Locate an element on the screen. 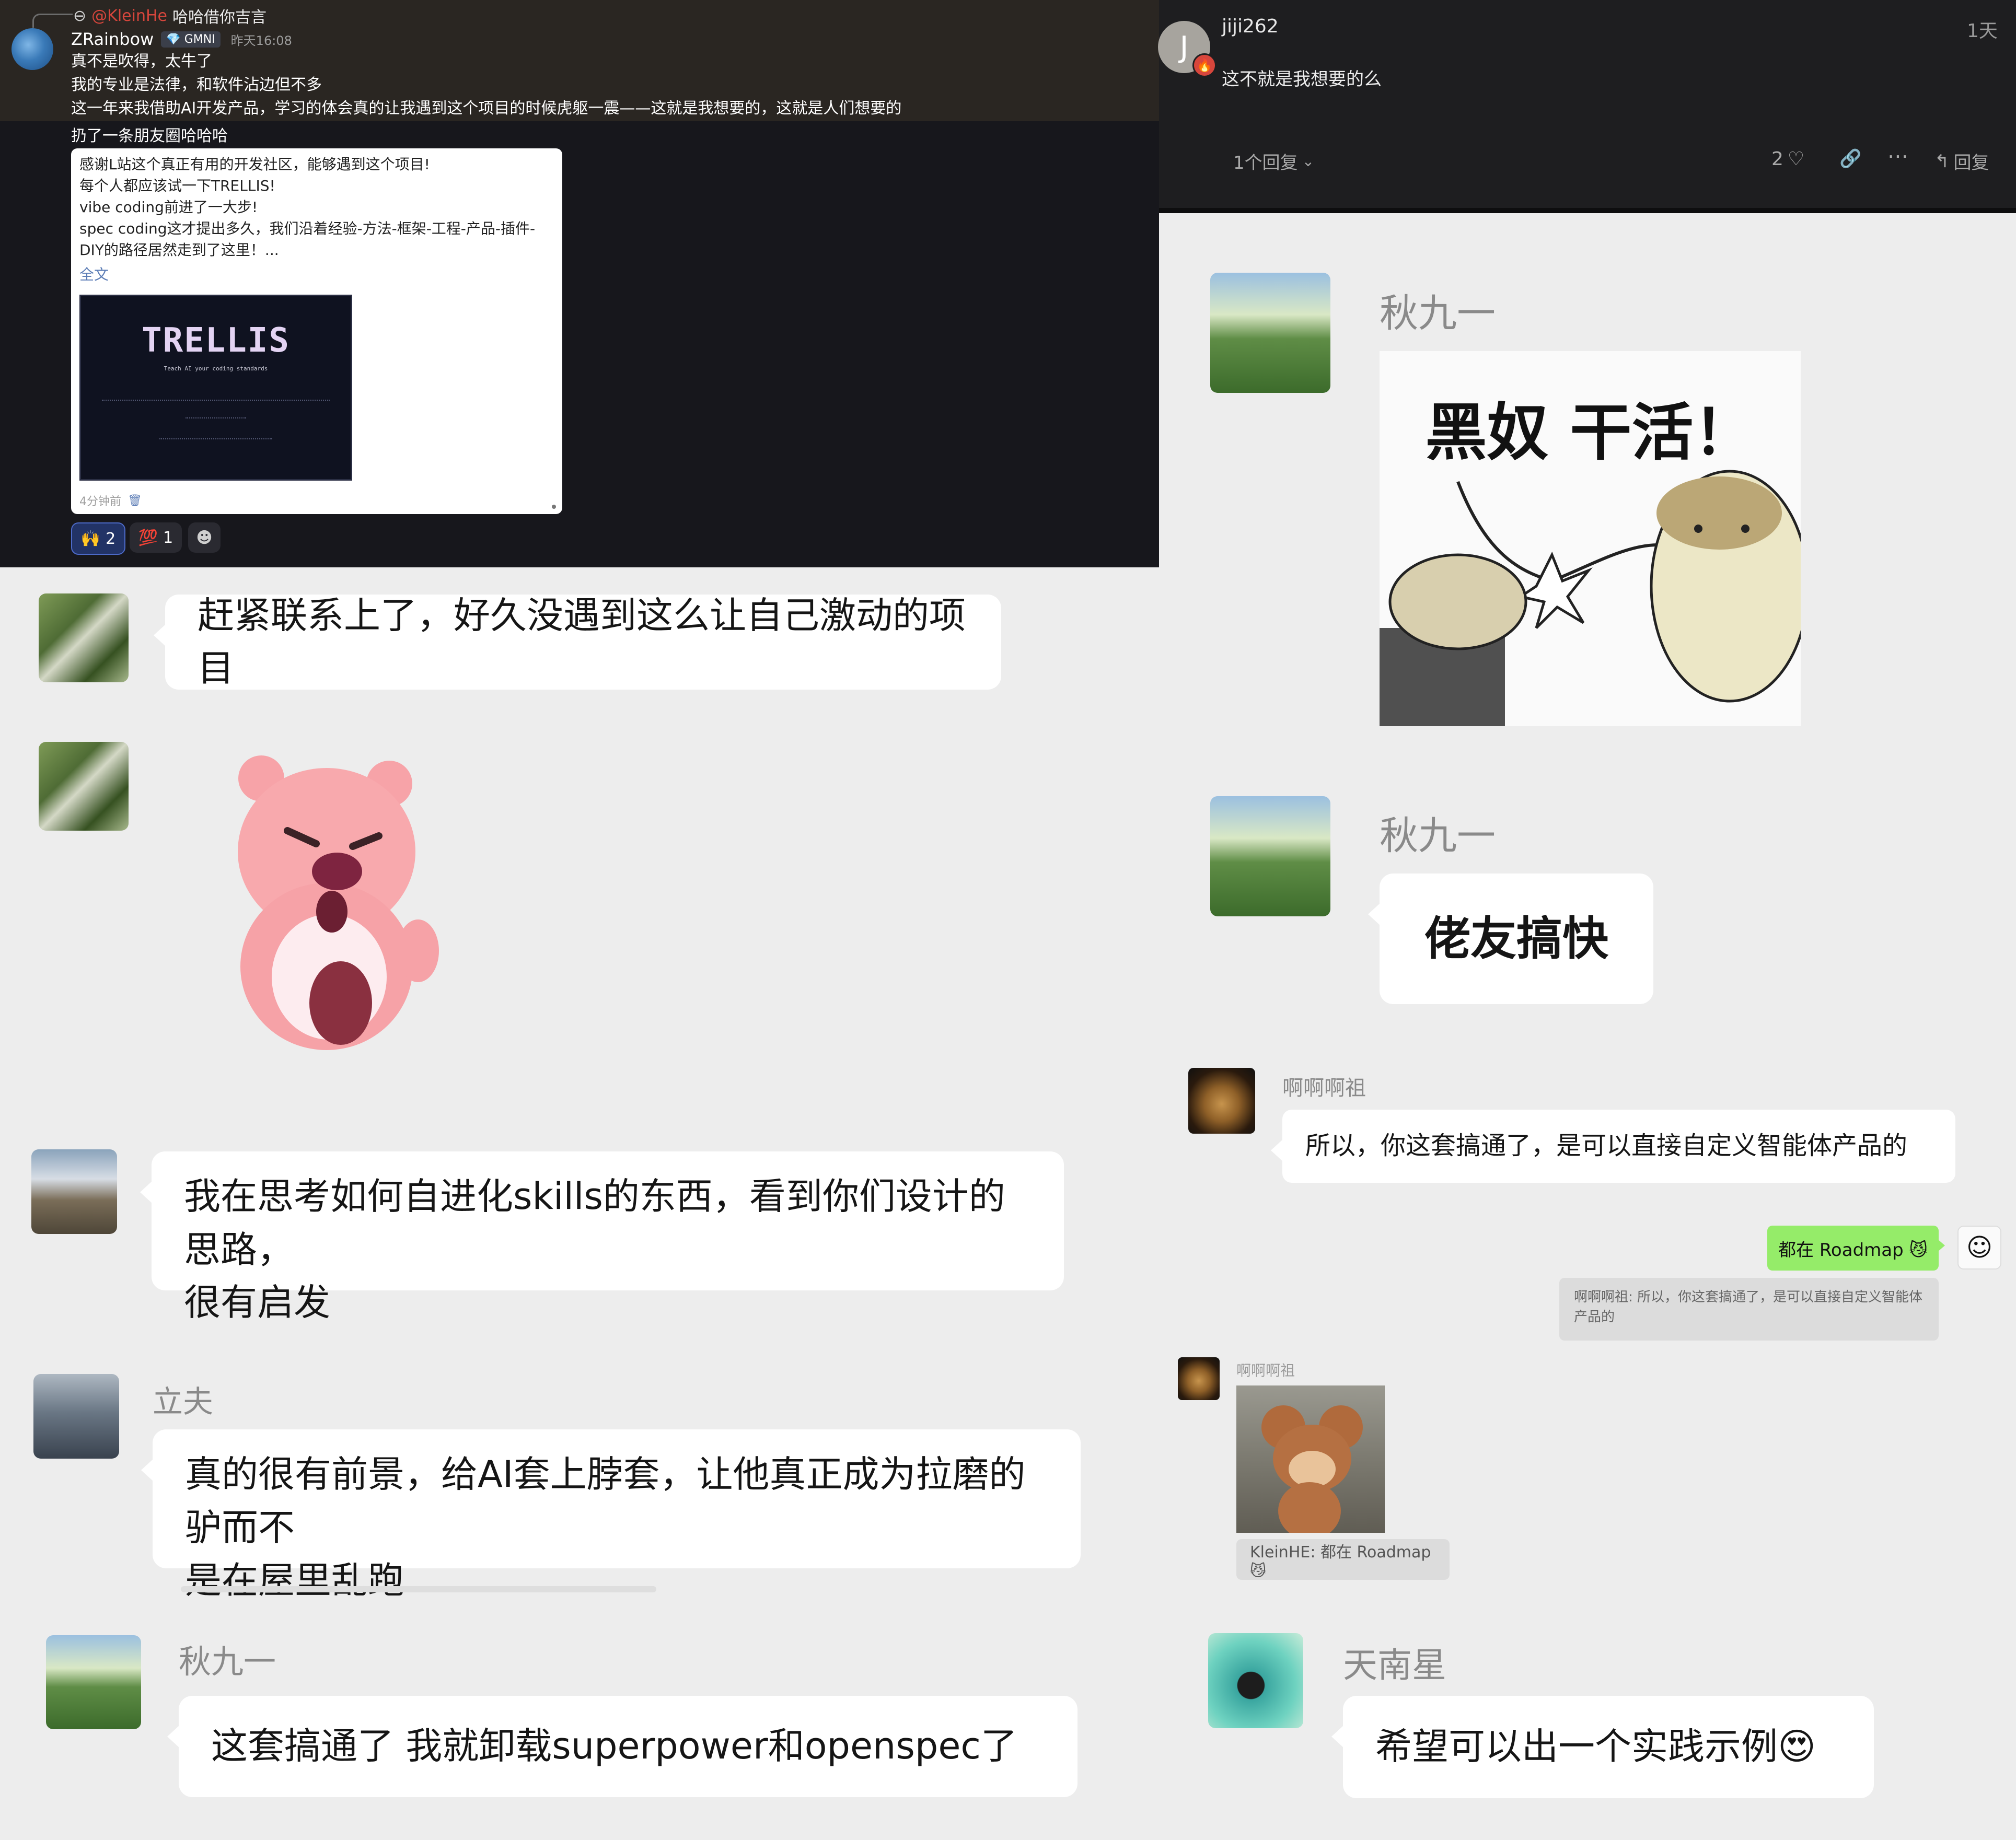  chat-avatar-lifu is located at coordinates (76, 1416).